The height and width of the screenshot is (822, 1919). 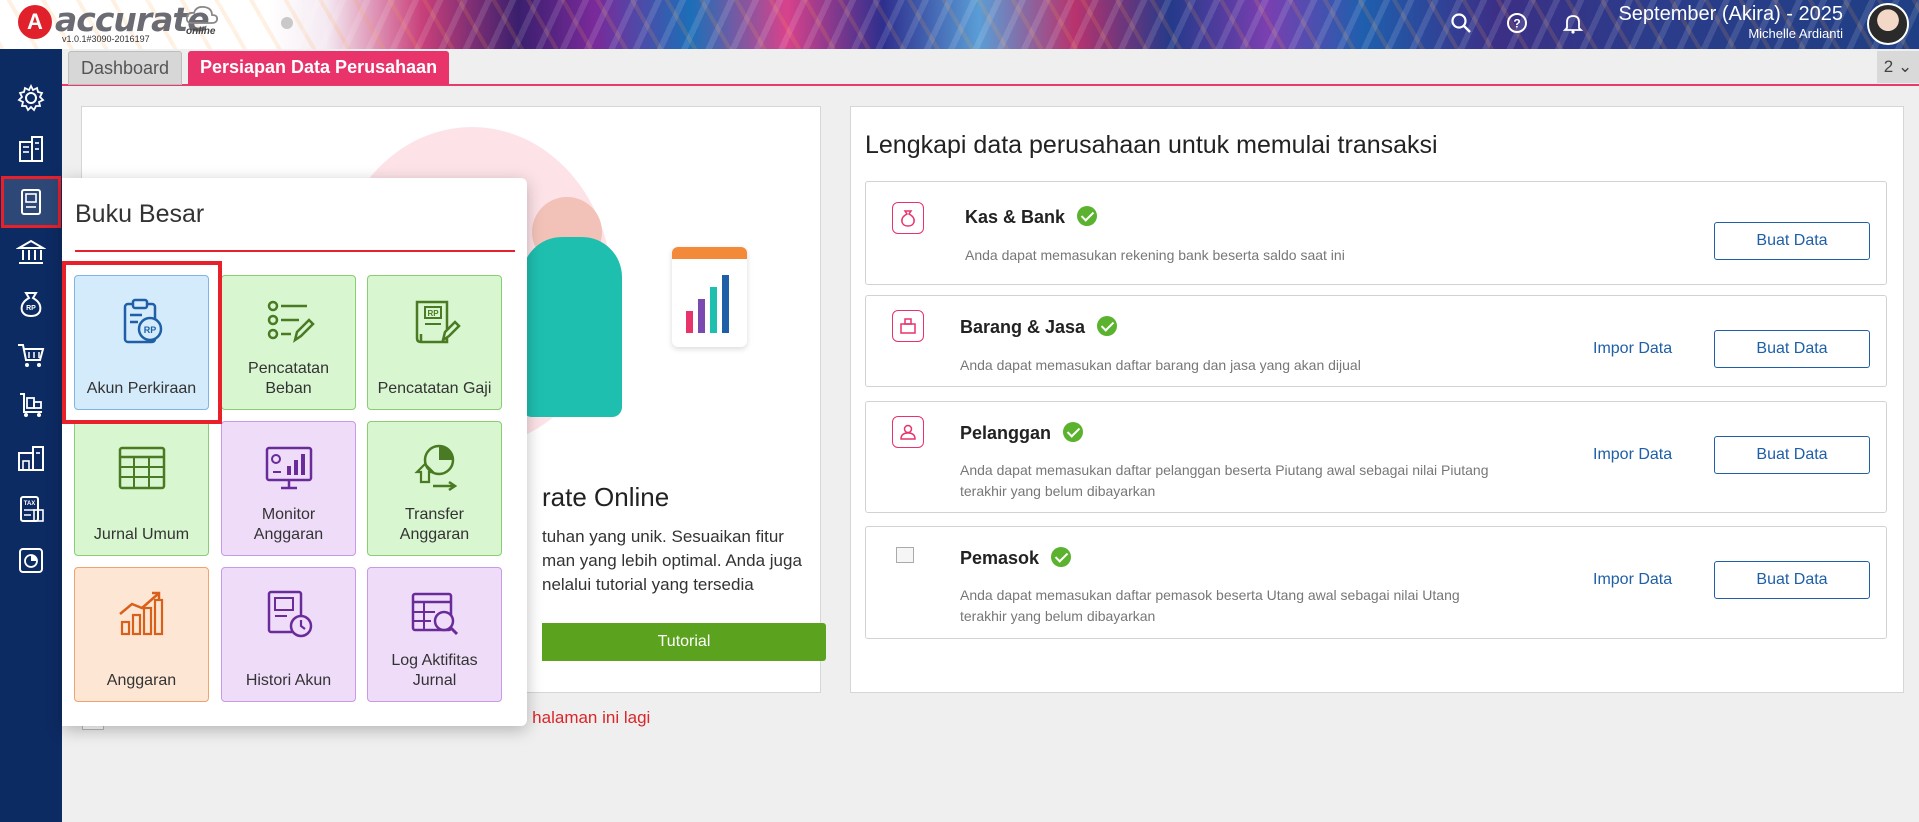 I want to click on money-bag-icon, so click(x=908, y=218).